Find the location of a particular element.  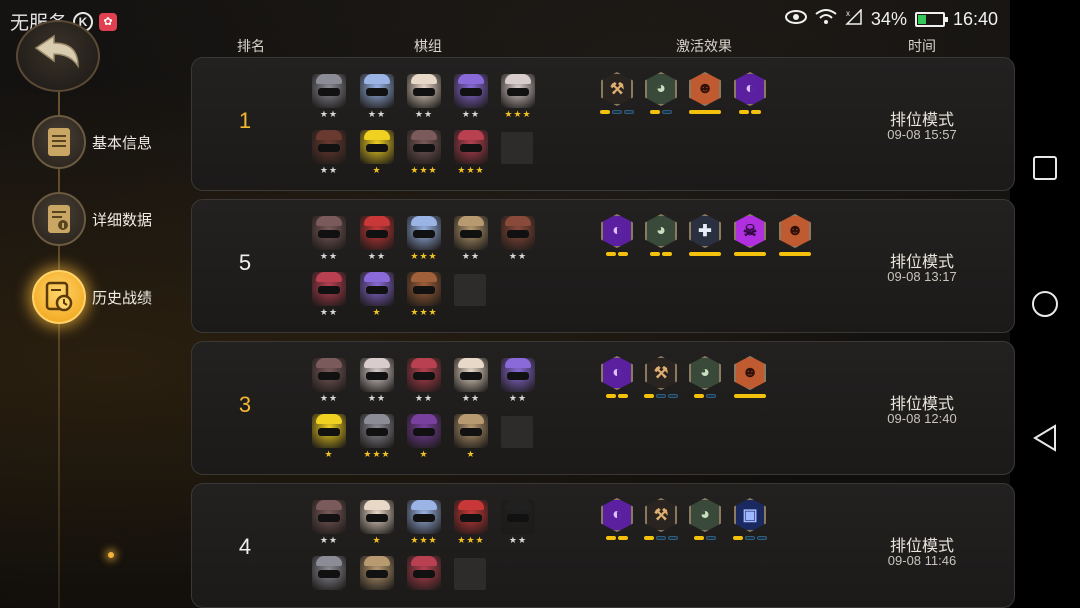

synergy-badge: ☠ is located at coordinates (750, 235).